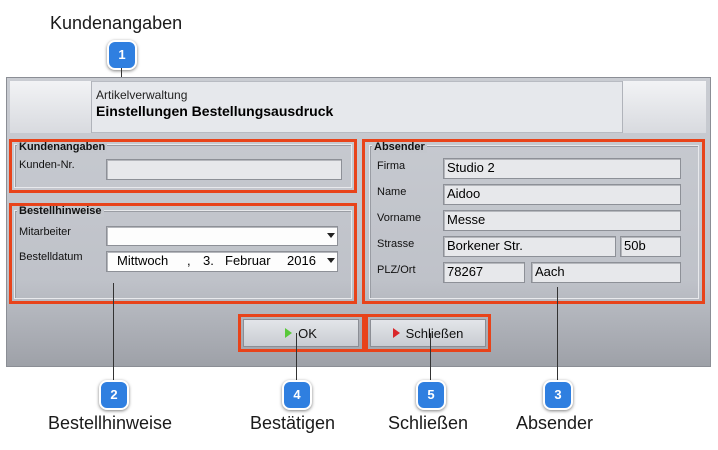  Describe the element at coordinates (116, 23) in the screenshot. I see `callout-kundenangaben-label: Kundenangaben` at that location.